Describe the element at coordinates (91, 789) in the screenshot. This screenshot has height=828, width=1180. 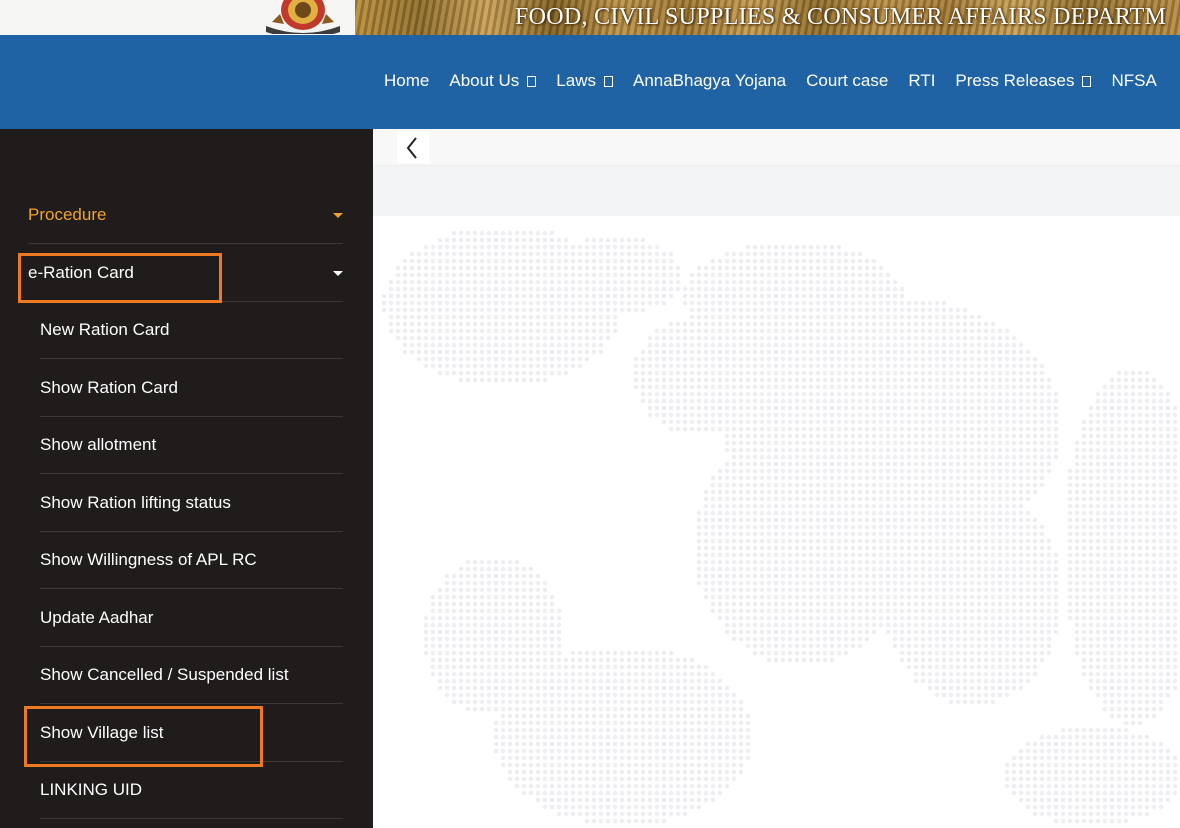
I see `sidebar-subitem-label: LINKING UID` at that location.